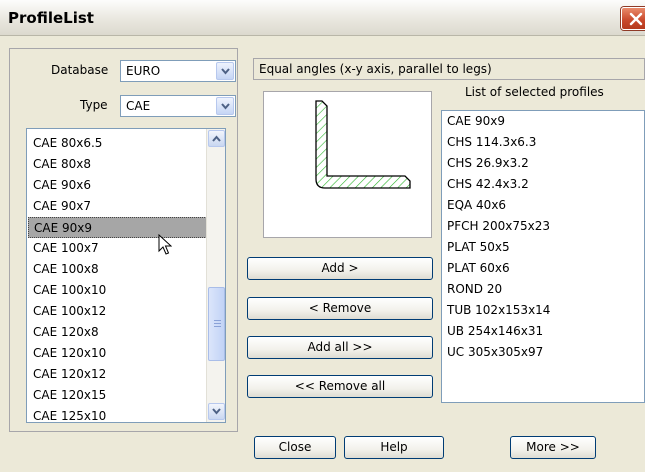 The image size is (645, 472). What do you see at coordinates (488, 163) in the screenshot?
I see `list-item: CHS 26.9x3.2` at bounding box center [488, 163].